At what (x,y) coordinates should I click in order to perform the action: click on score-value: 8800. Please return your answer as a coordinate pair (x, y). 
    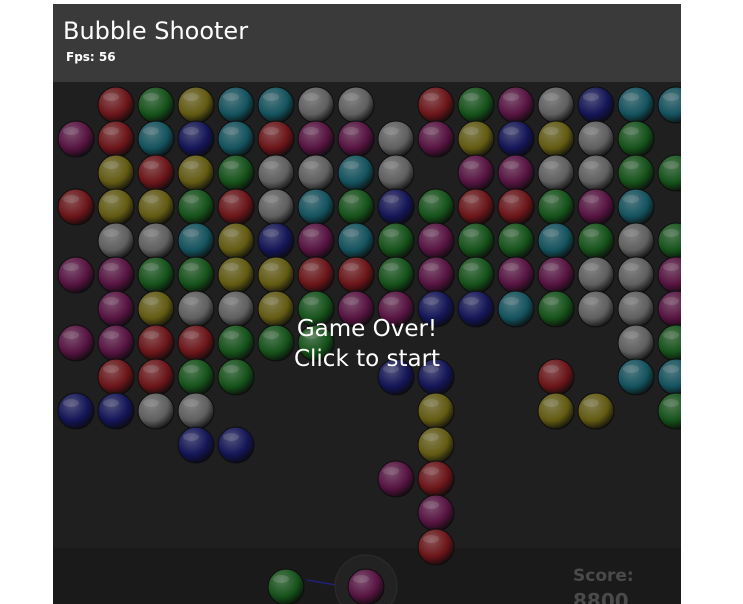
    Looking at the image, I should click on (601, 596).